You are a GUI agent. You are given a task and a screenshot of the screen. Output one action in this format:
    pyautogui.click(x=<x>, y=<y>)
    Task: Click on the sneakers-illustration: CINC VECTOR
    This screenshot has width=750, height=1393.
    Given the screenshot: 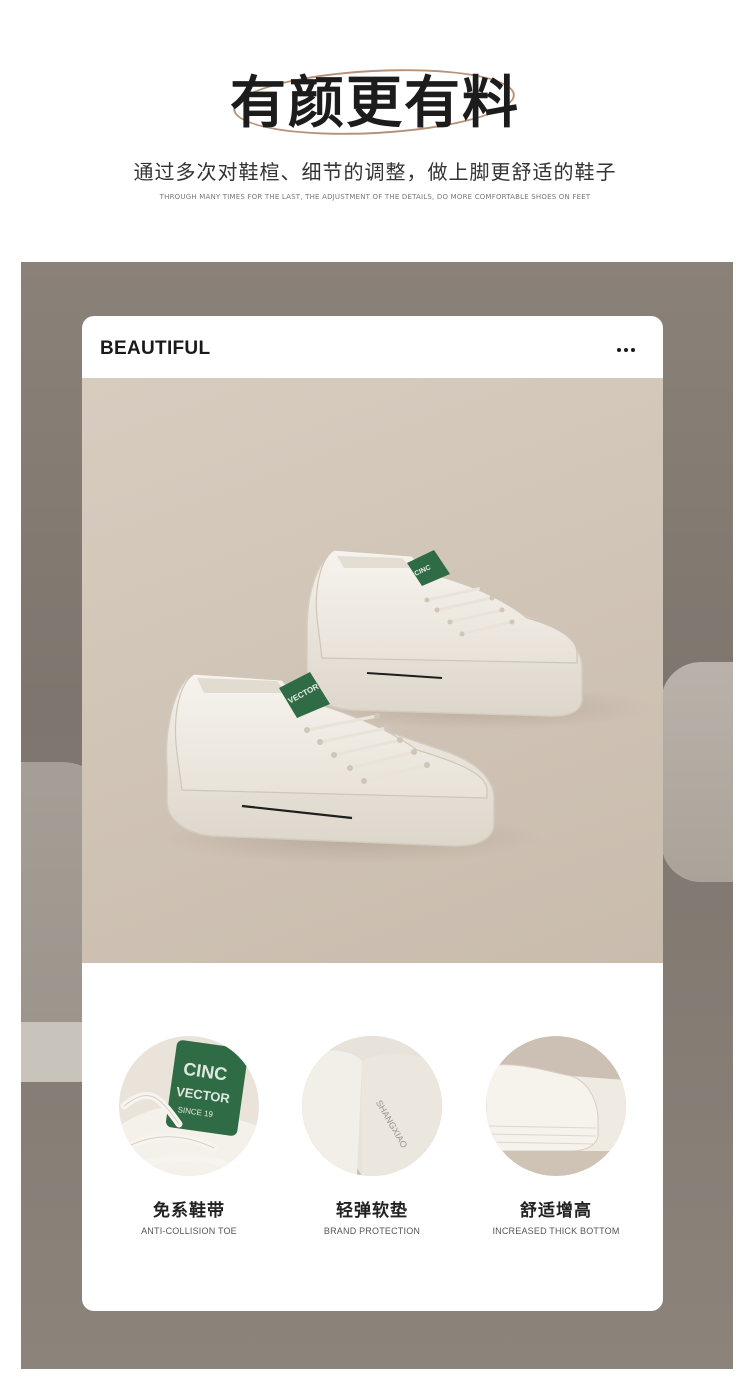 What is the action you would take?
    pyautogui.click(x=407, y=706)
    